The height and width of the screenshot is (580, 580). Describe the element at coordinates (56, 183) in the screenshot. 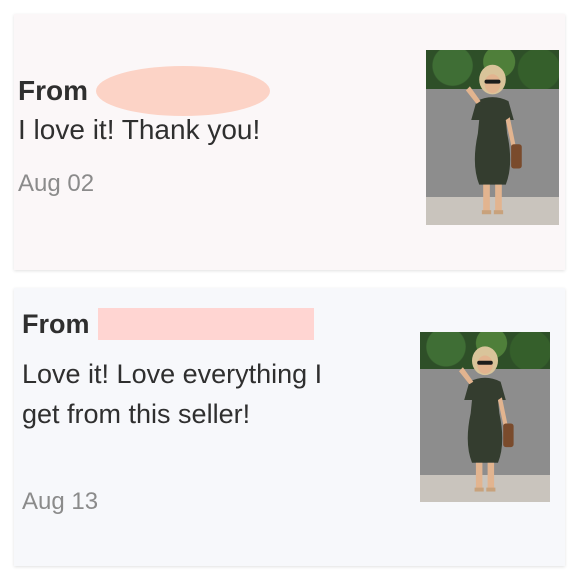

I see `review-date: Aug 02` at that location.